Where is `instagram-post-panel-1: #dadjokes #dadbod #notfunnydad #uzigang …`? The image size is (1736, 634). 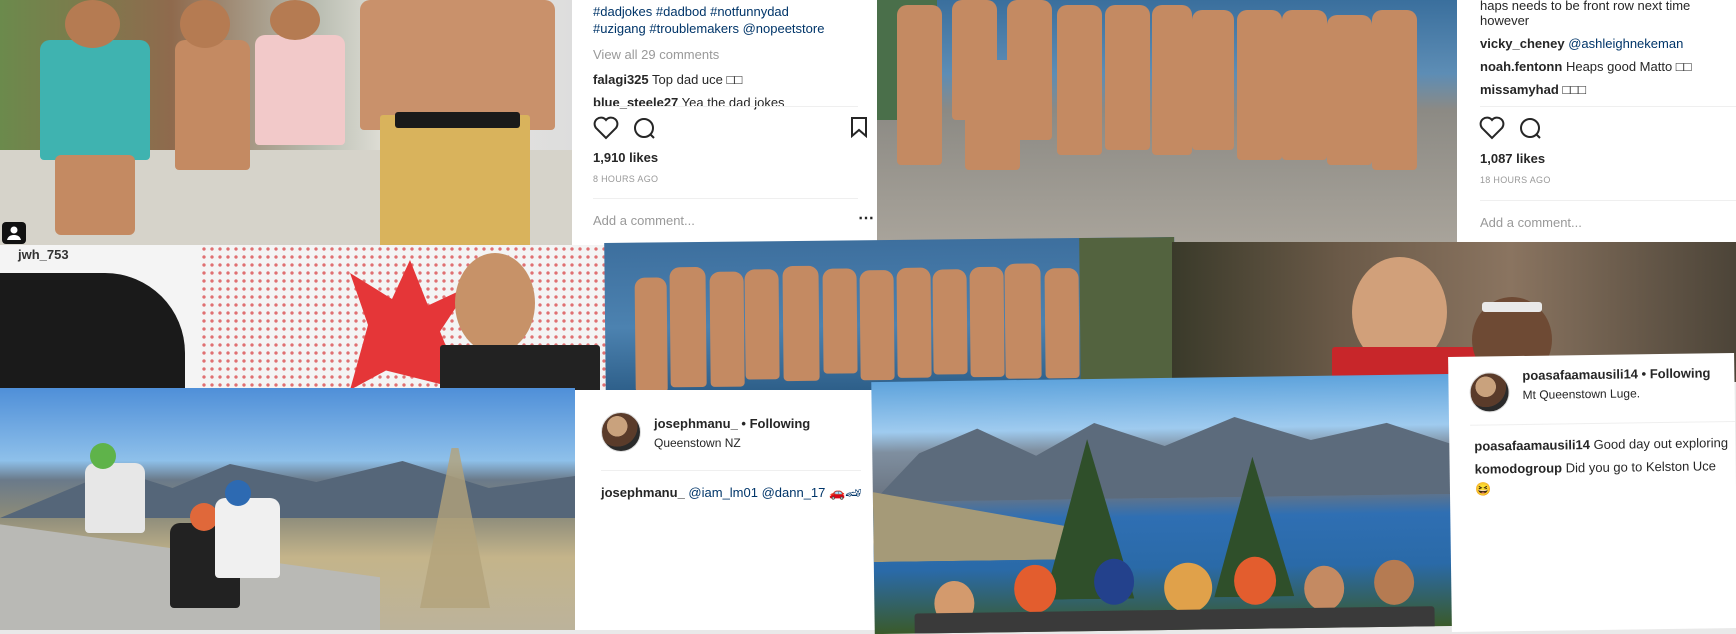
instagram-post-panel-1: #dadjokes #dadbod #notfunnydad #uzigang … is located at coordinates (724, 122).